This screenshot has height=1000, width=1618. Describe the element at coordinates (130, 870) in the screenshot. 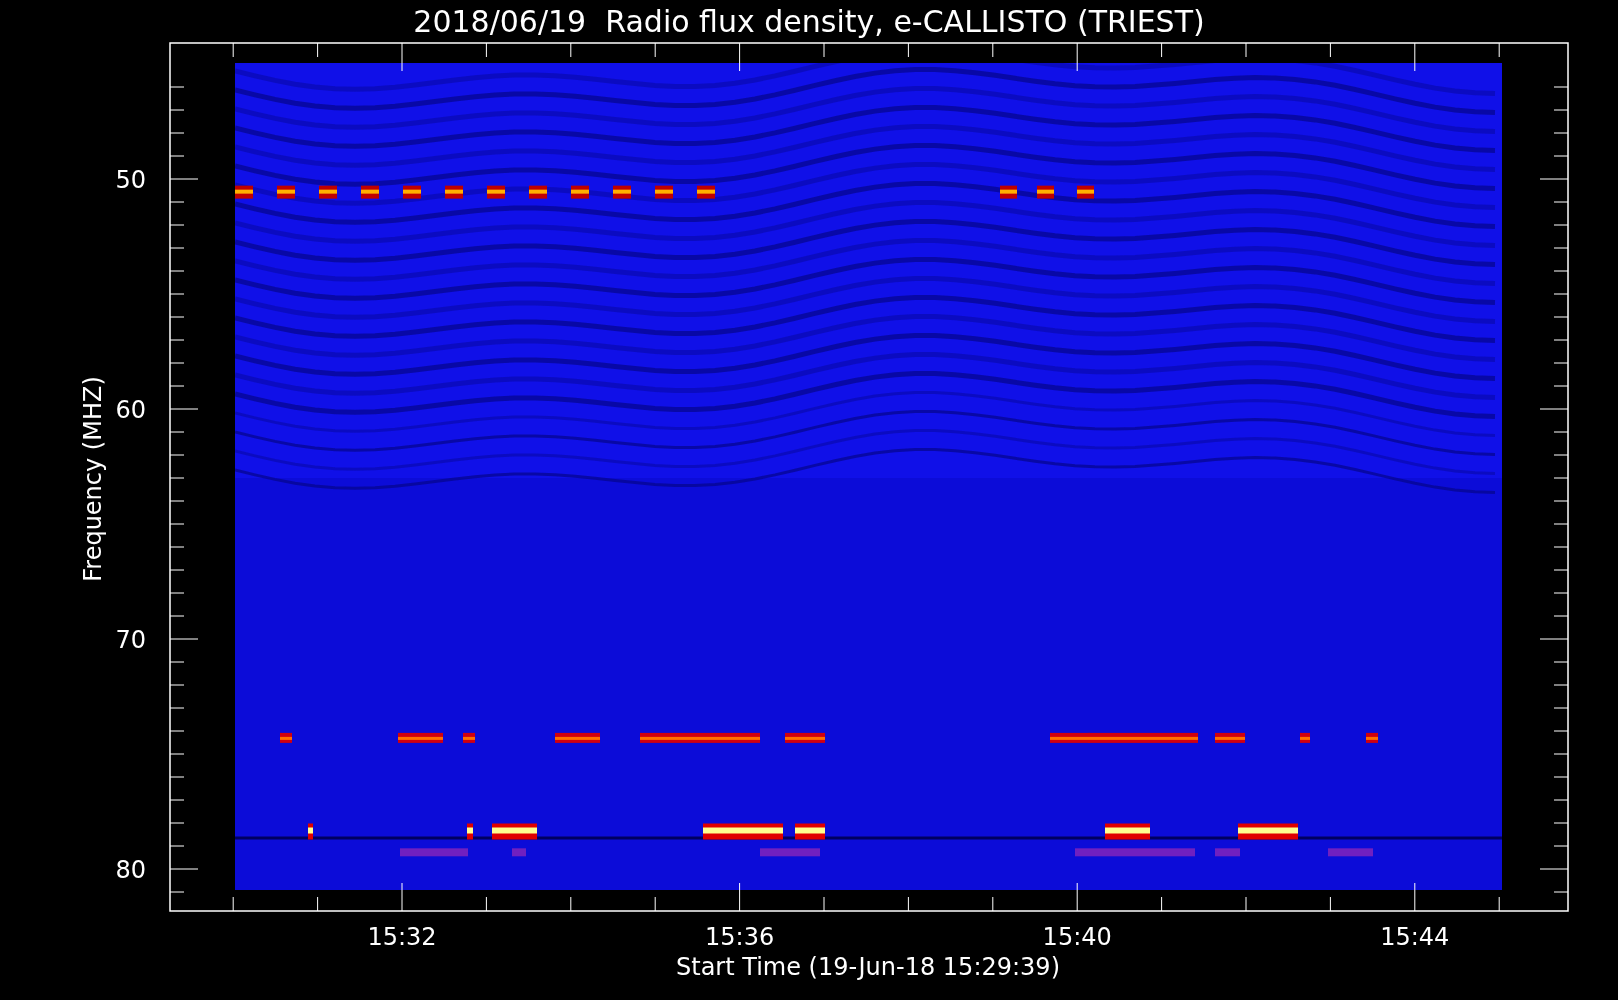

I see `y-tick-label: 80` at that location.